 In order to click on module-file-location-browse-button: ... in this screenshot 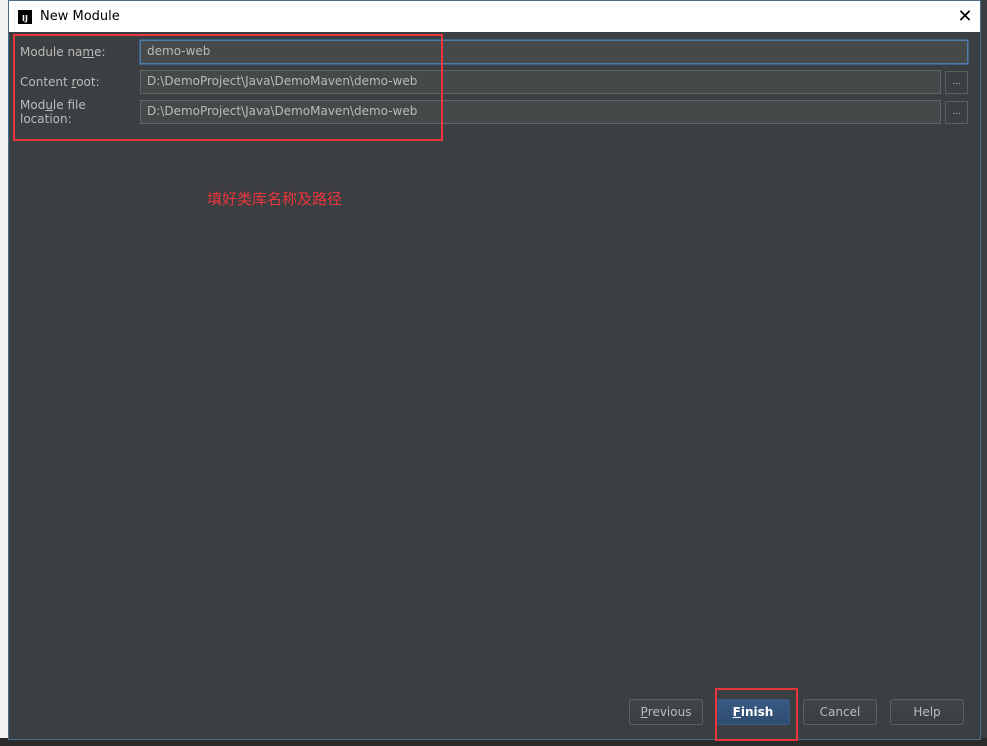, I will do `click(956, 112)`.